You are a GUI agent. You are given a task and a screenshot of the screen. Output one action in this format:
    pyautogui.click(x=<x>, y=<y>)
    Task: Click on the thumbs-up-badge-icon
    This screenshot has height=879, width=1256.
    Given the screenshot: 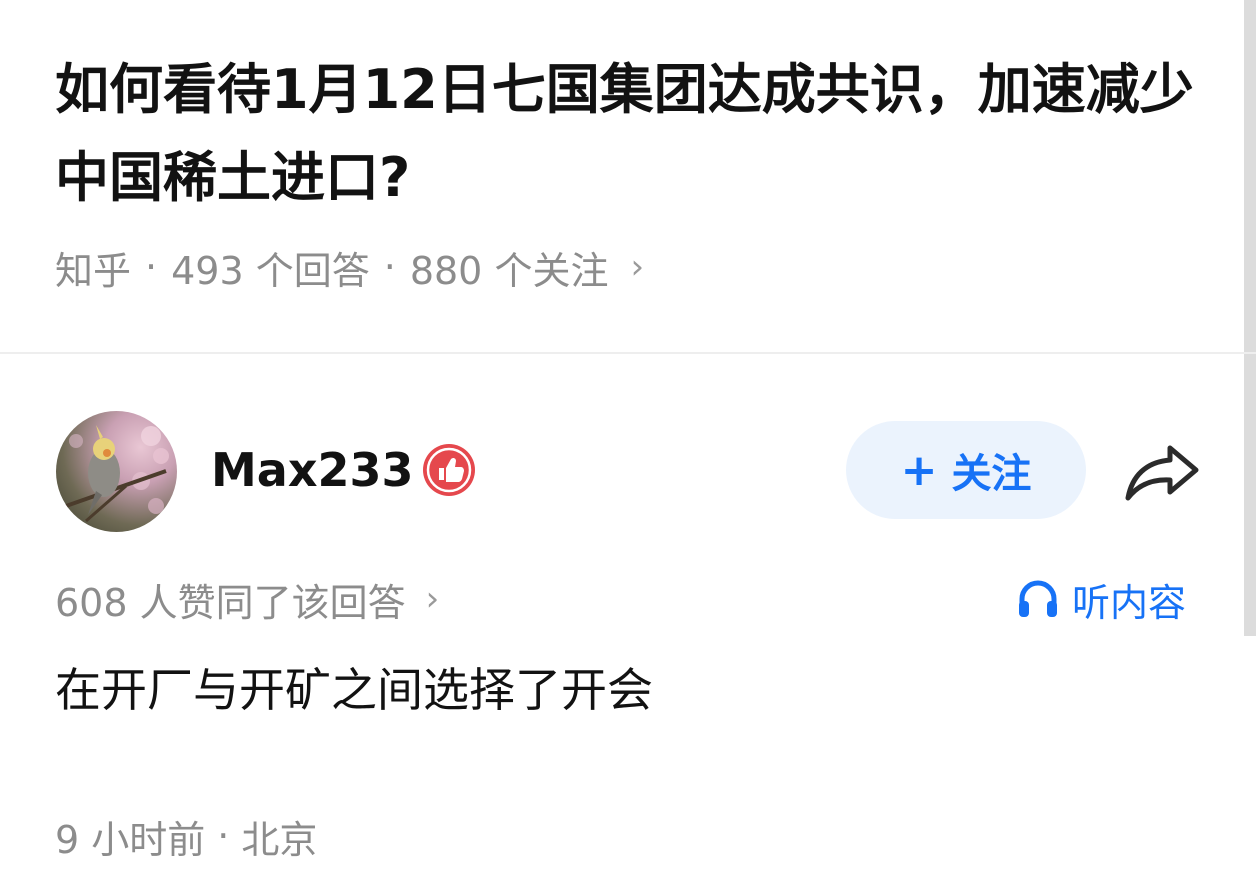 What is the action you would take?
    pyautogui.click(x=449, y=470)
    